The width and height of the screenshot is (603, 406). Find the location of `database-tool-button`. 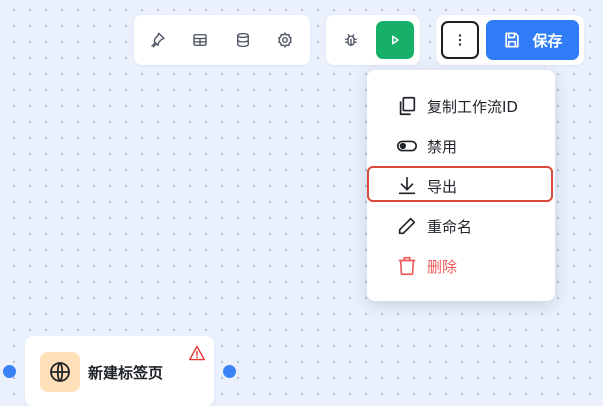

database-tool-button is located at coordinates (243, 40).